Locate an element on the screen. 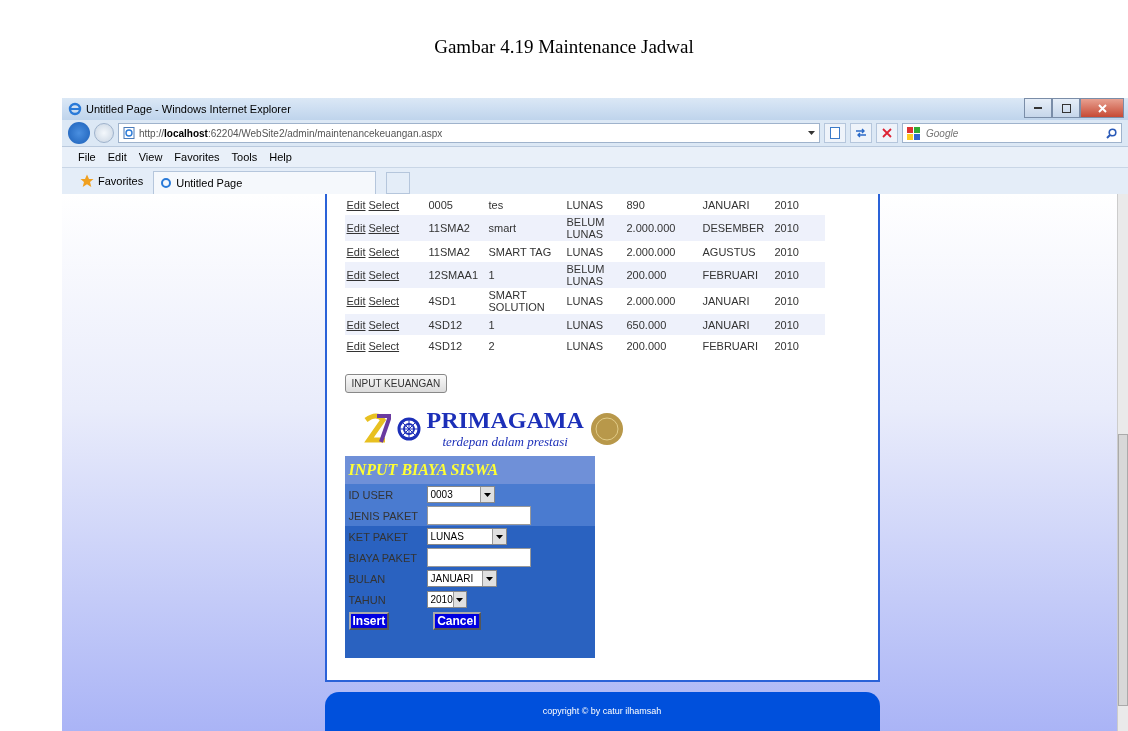 This screenshot has width=1128, height=731. menu-item: Edit is located at coordinates (117, 157).